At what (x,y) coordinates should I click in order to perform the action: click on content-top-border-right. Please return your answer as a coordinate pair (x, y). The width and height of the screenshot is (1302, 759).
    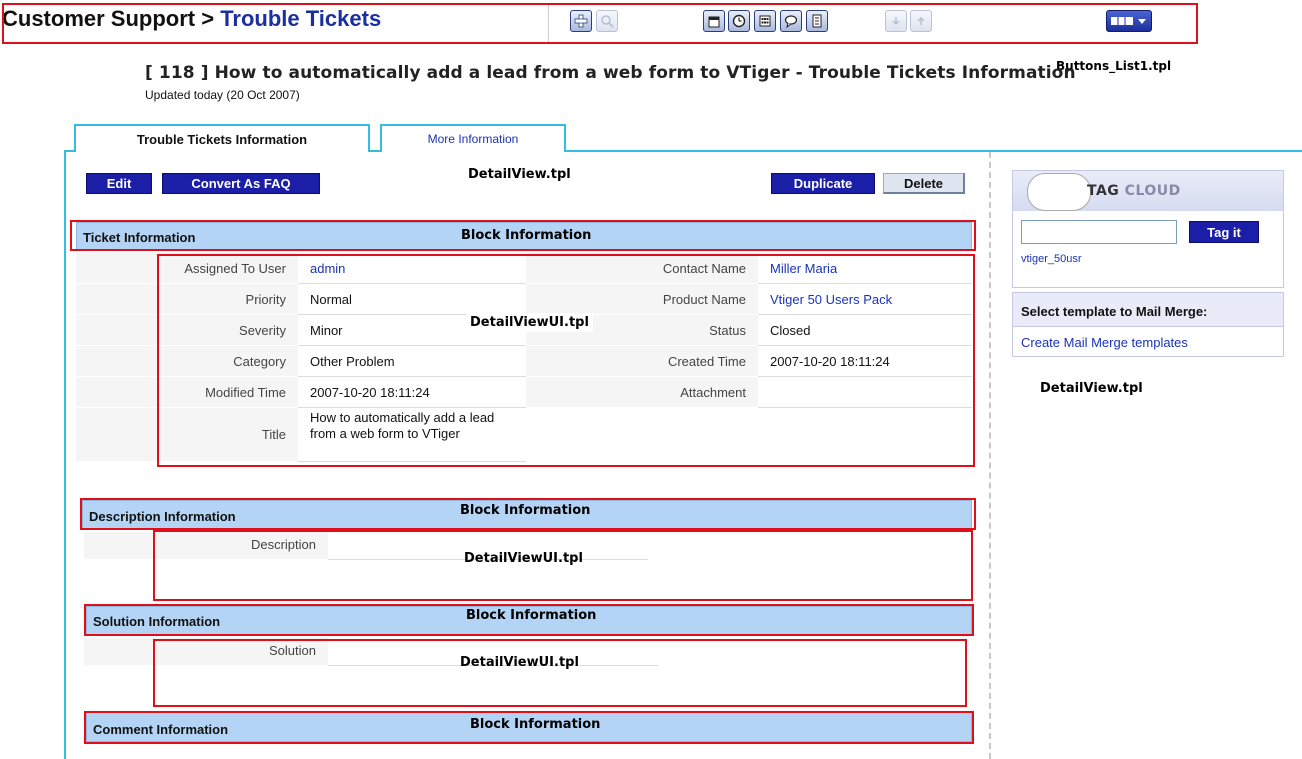
    Looking at the image, I should click on (778, 151).